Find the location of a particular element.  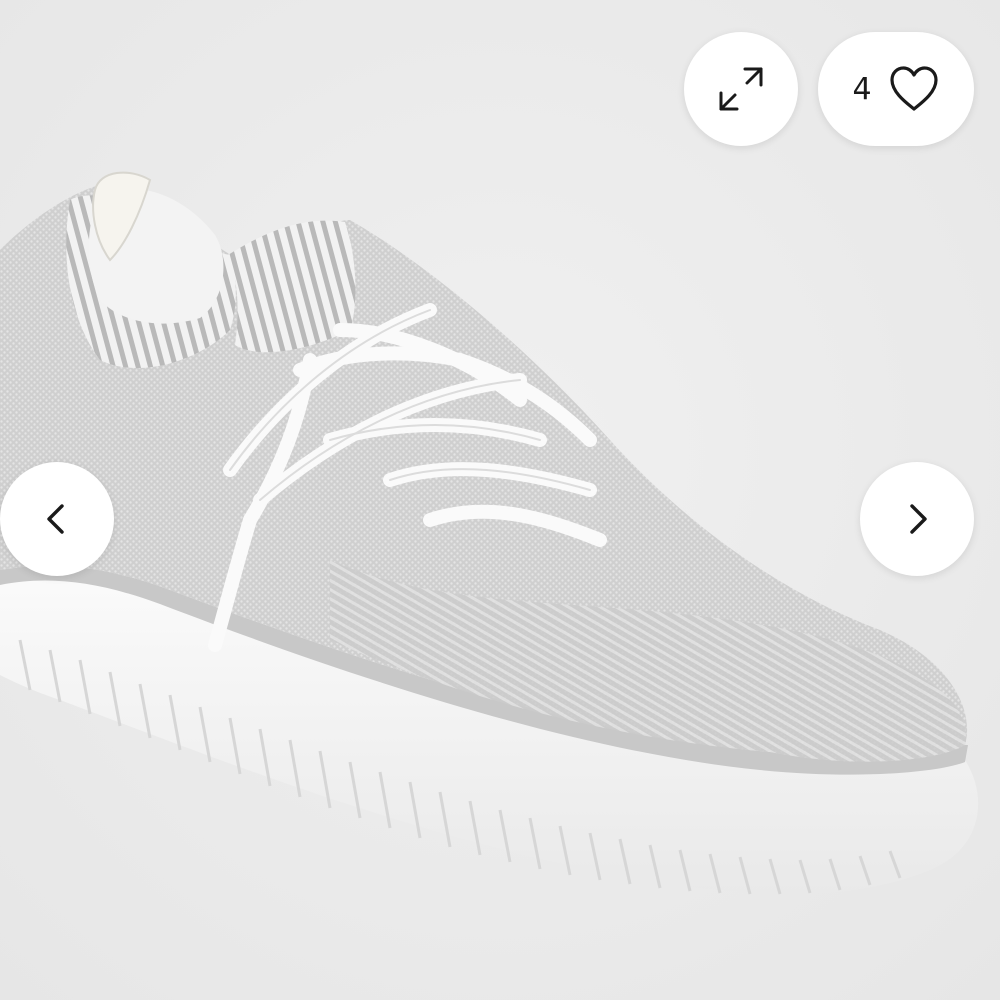

expand-button is located at coordinates (741, 89).